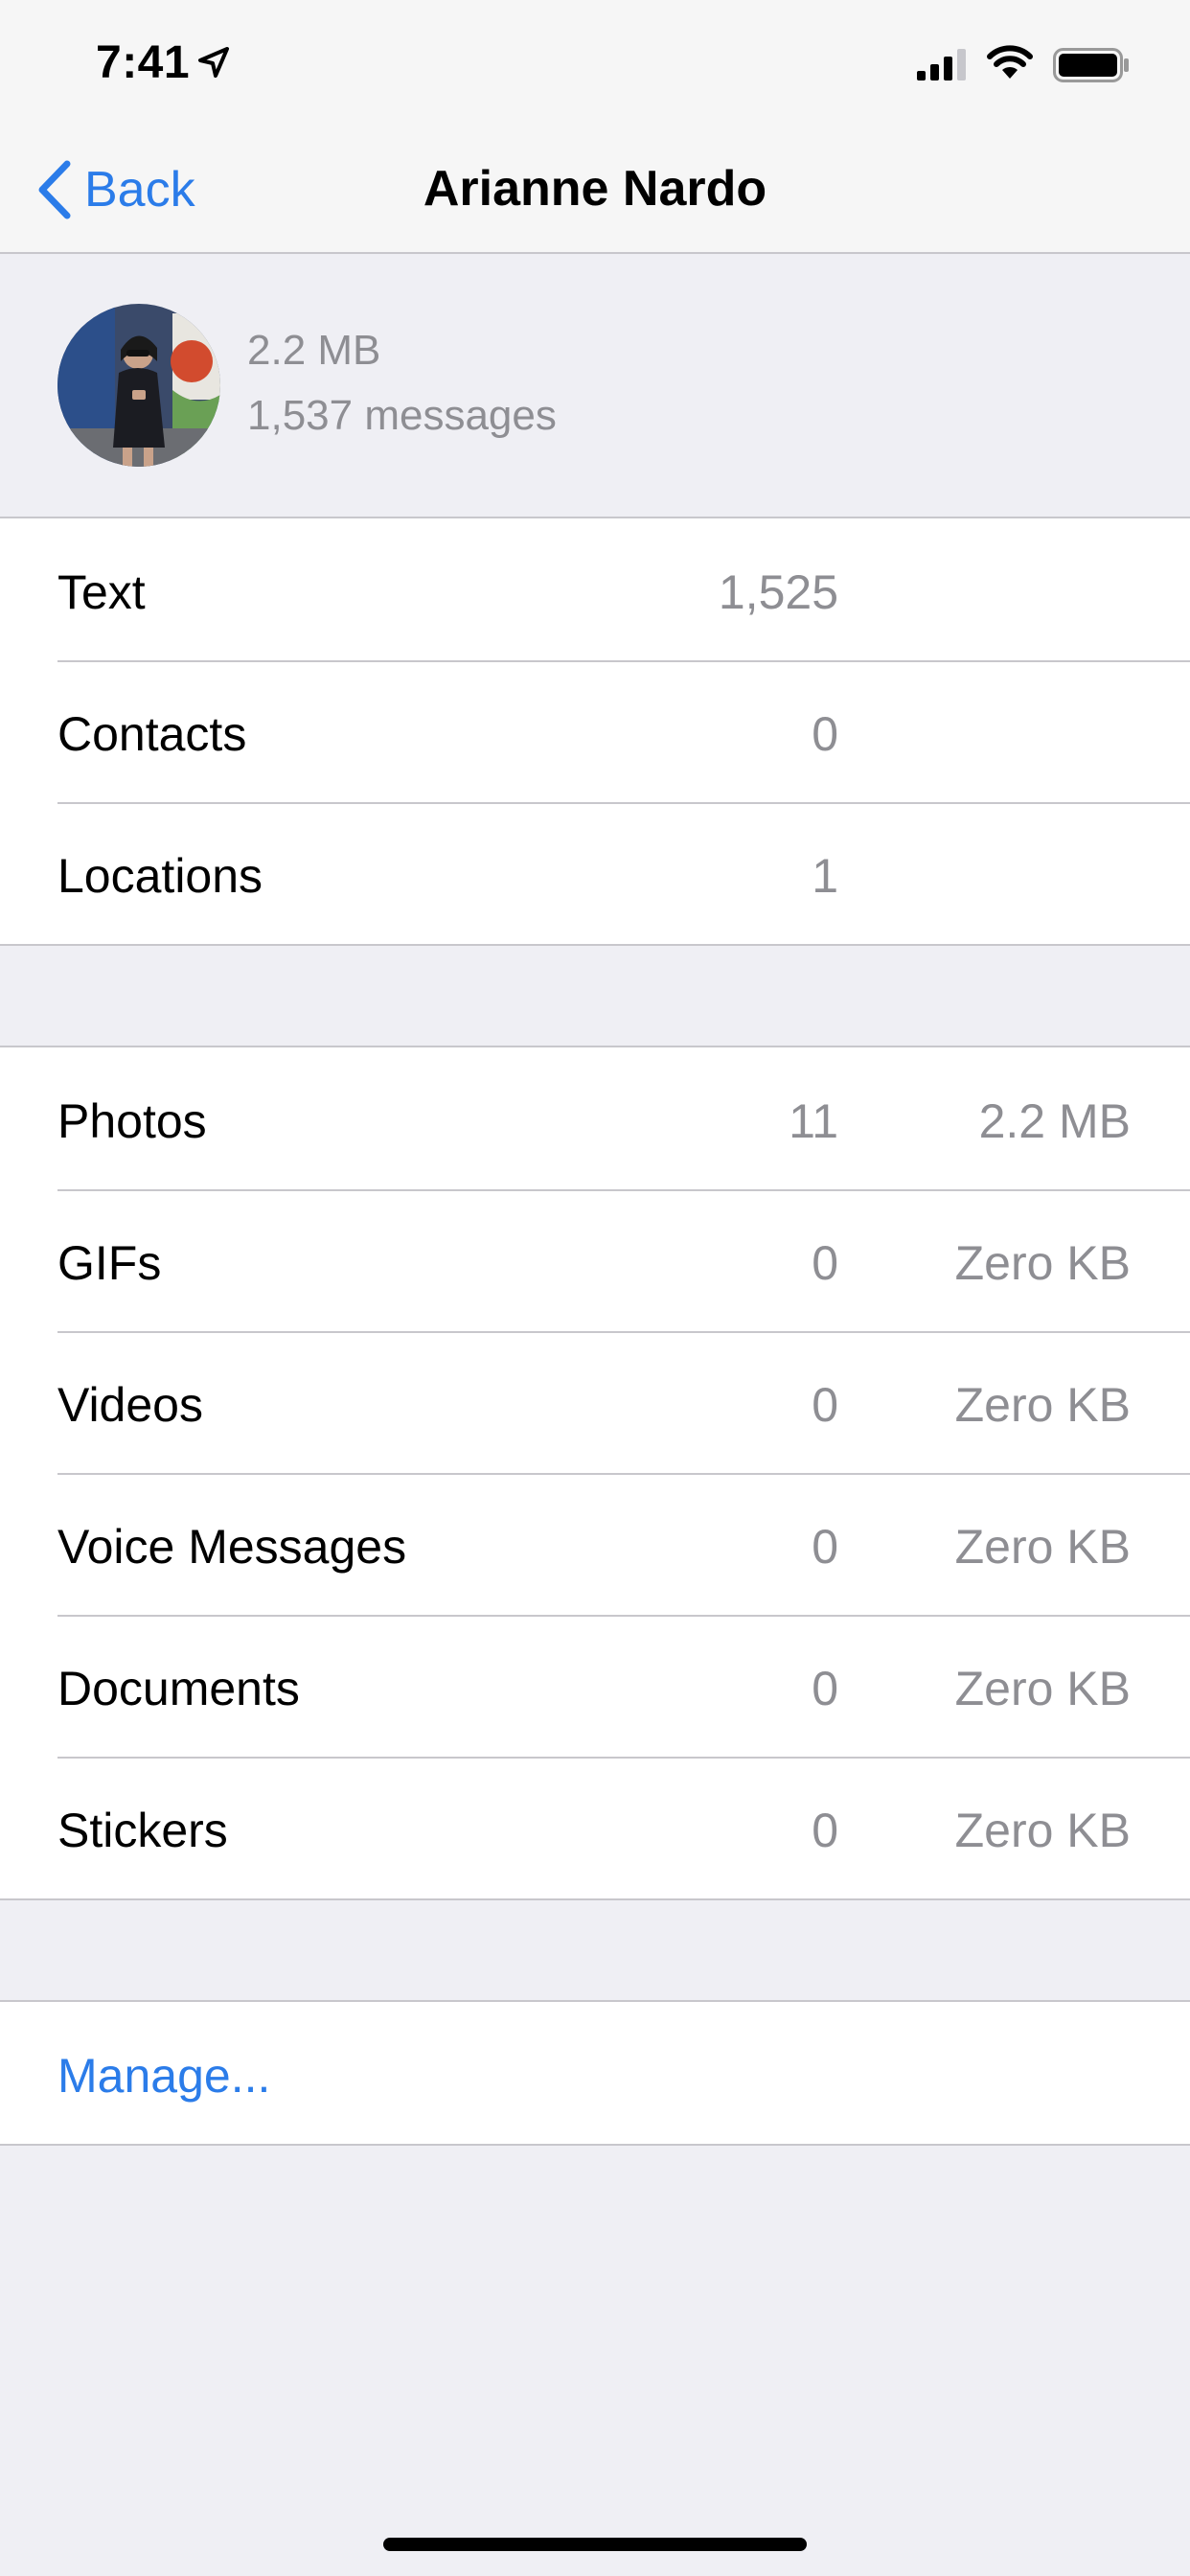 The image size is (1190, 2576). What do you see at coordinates (402, 415) in the screenshot?
I see `message-count: 1,537 messages` at bounding box center [402, 415].